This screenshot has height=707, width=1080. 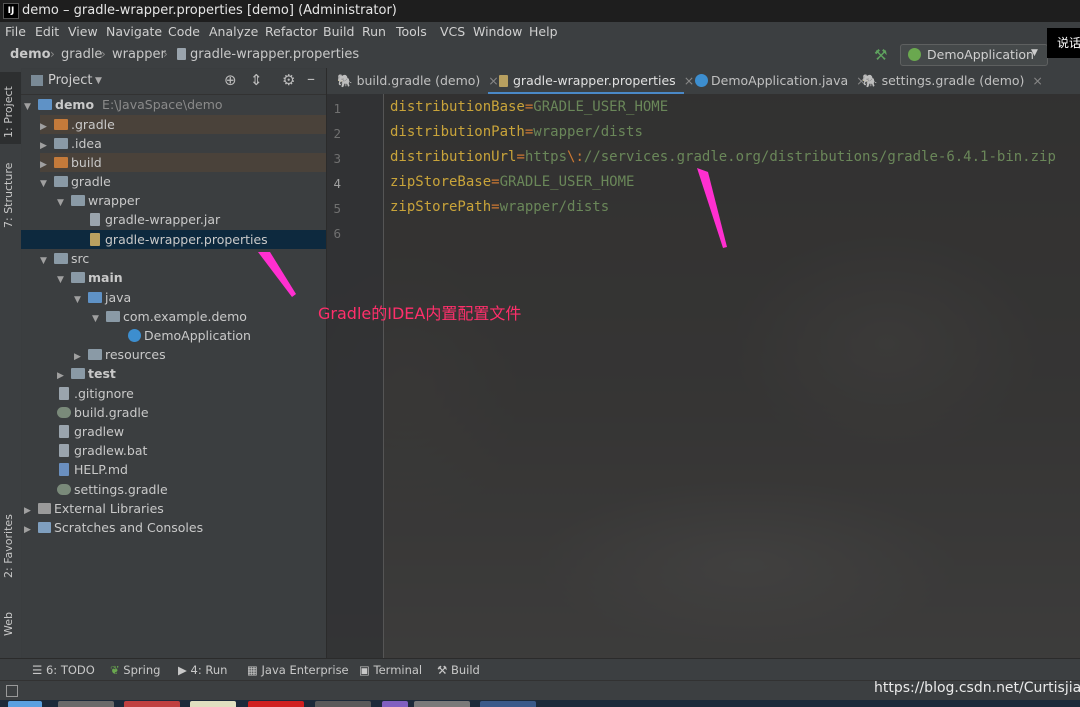 I want to click on tool-tab-label: 6: TODO, so click(x=70, y=670).